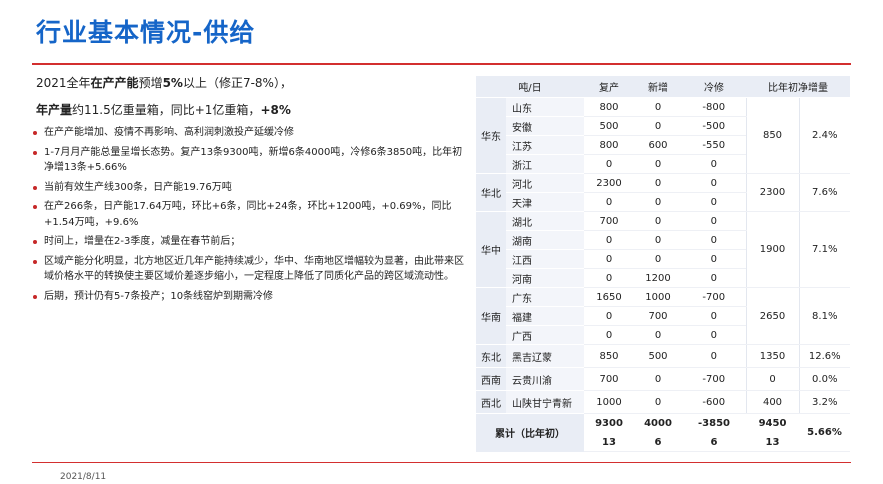 This screenshot has height=484, width=883. I want to click on total-resume-tons: 9300, so click(609, 423).